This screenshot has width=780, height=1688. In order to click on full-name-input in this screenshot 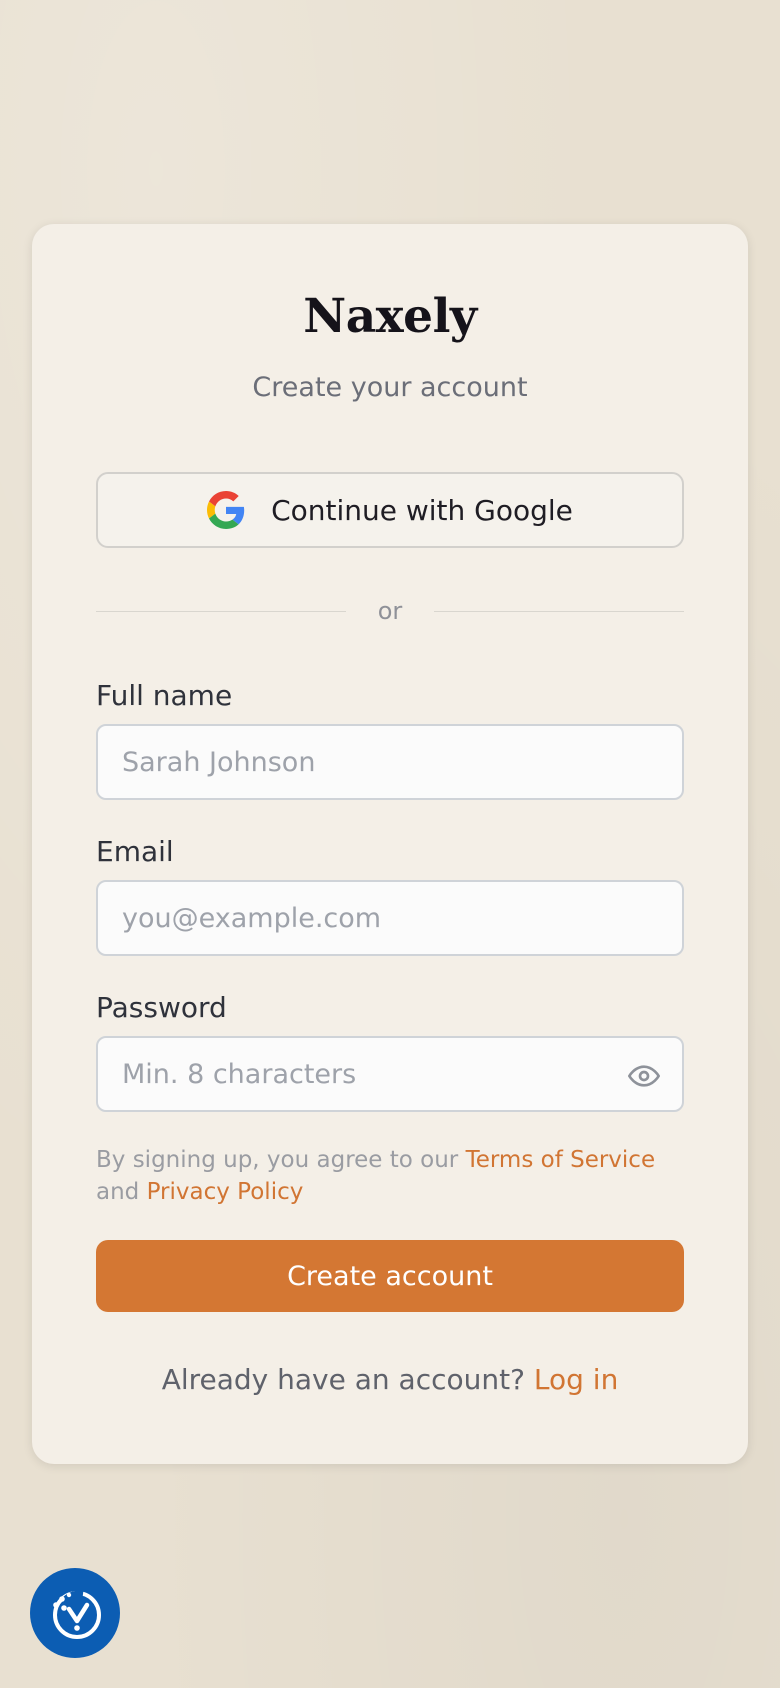, I will do `click(390, 762)`.